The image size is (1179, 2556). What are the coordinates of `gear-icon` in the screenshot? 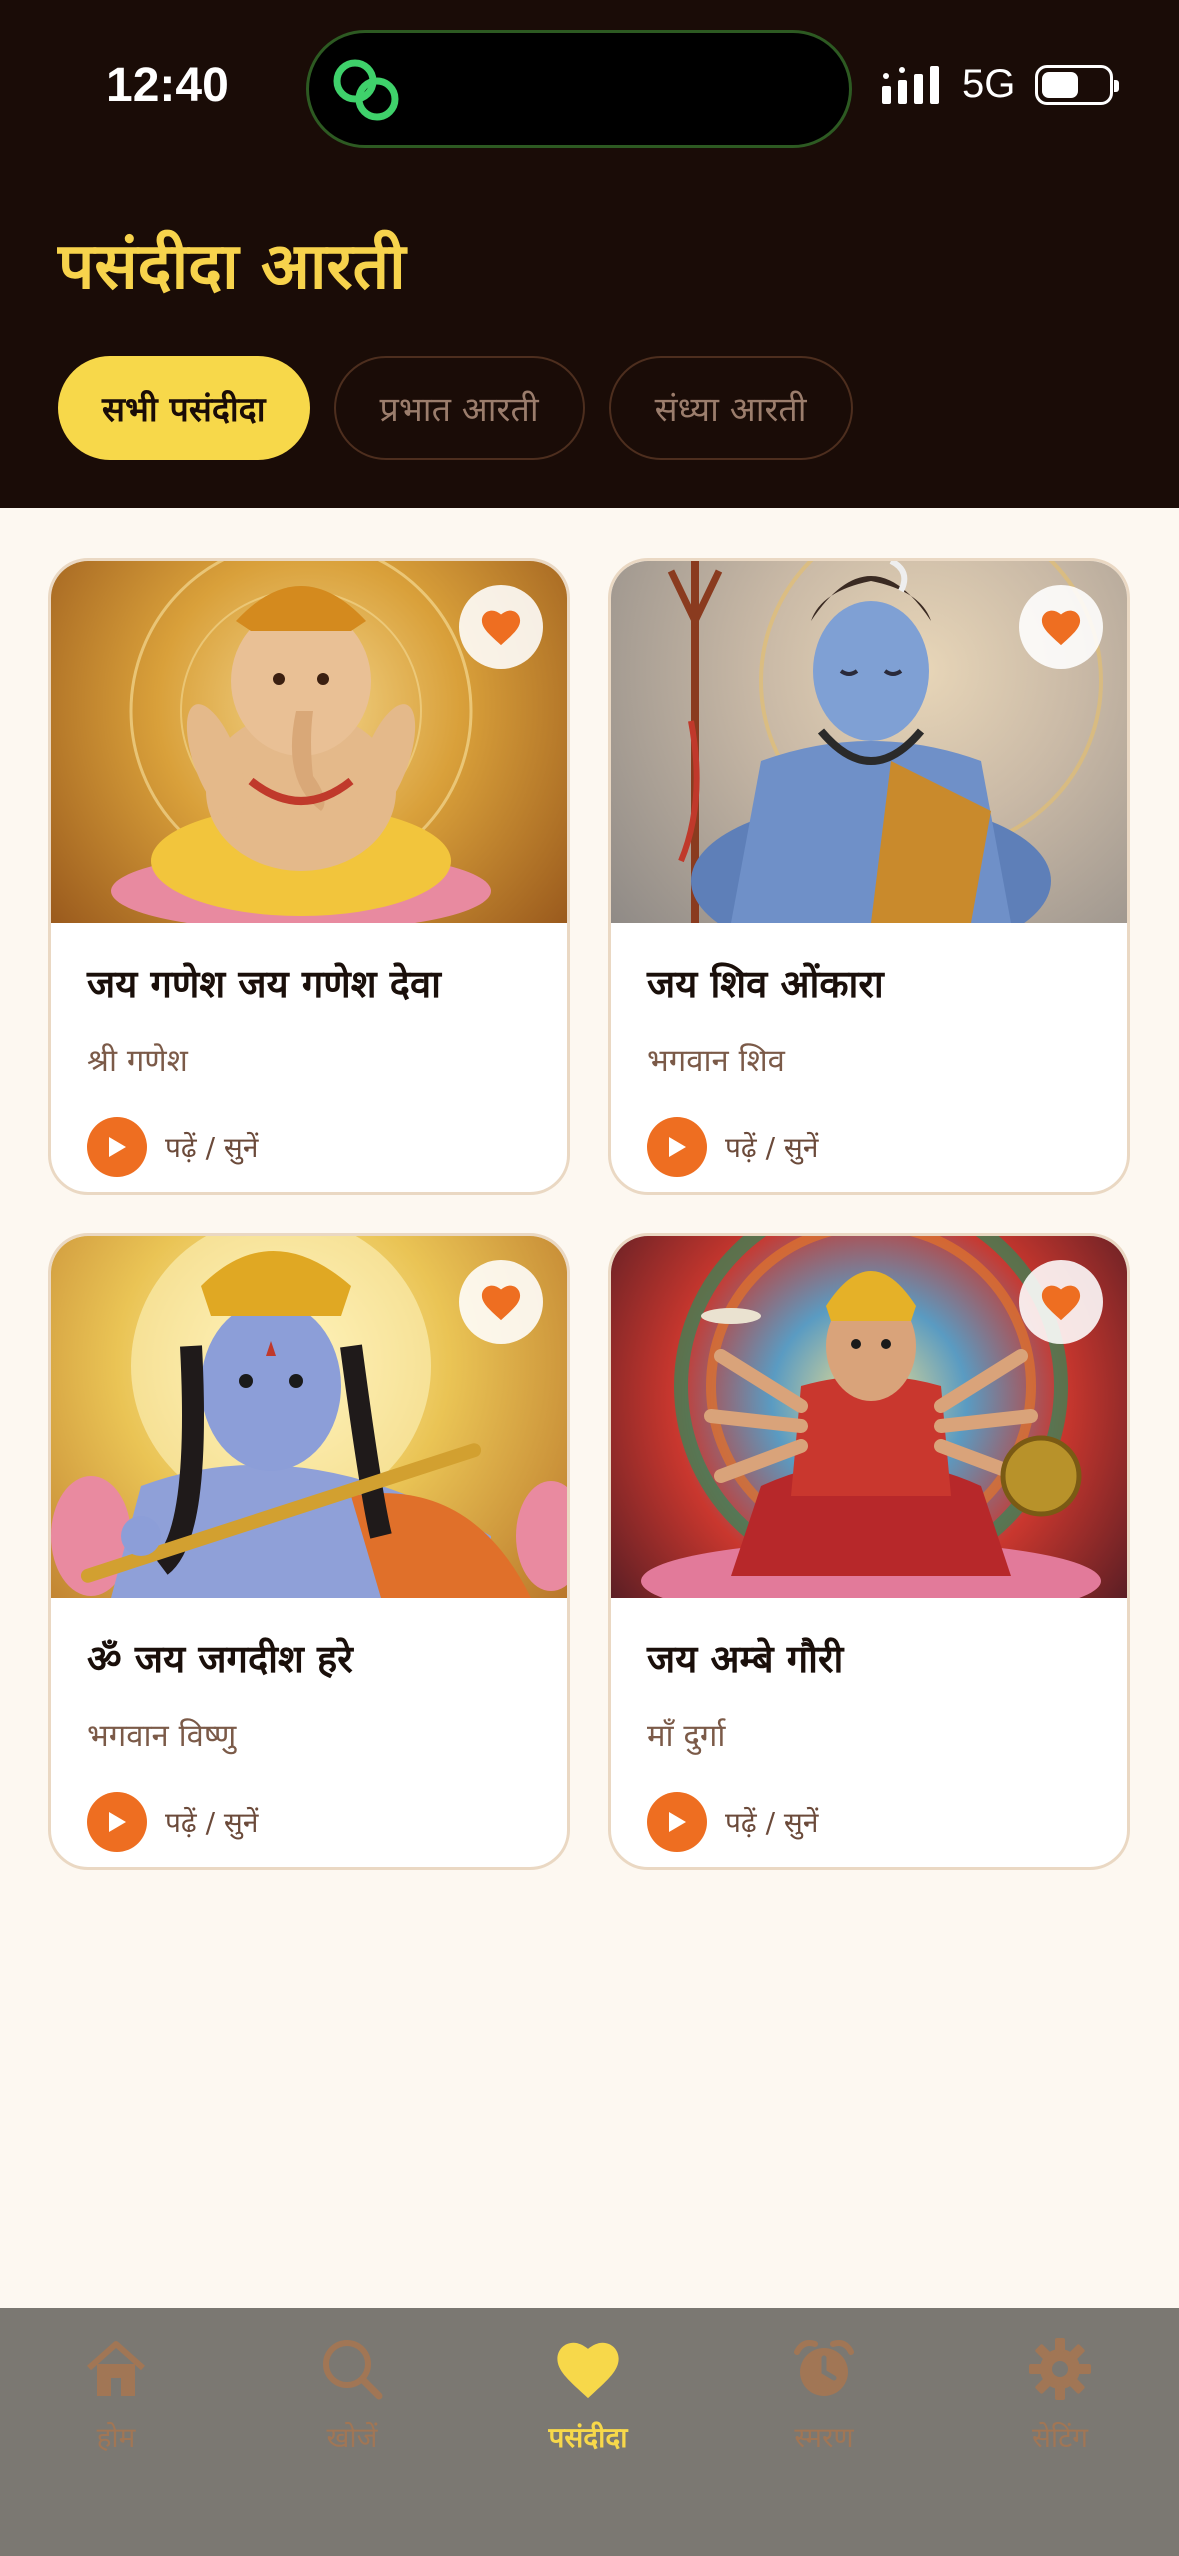 It's located at (1060, 2369).